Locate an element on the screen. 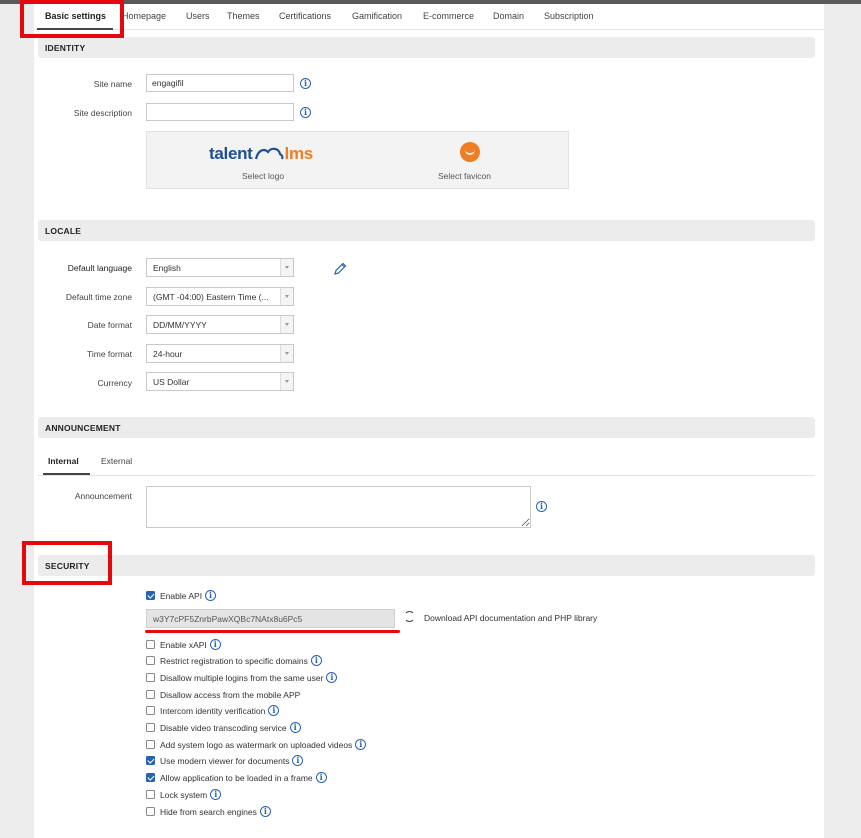 The height and width of the screenshot is (838, 861). security-option-label: Enable xAPI is located at coordinates (183, 645).